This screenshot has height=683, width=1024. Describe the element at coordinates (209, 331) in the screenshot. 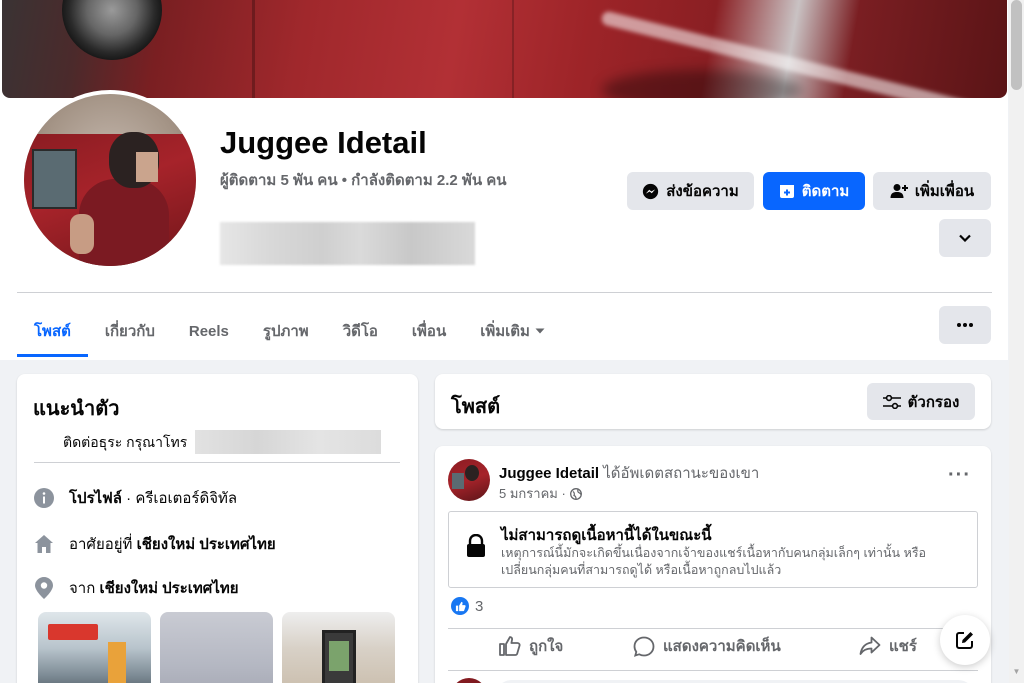

I see `tab-reels: Reels` at that location.